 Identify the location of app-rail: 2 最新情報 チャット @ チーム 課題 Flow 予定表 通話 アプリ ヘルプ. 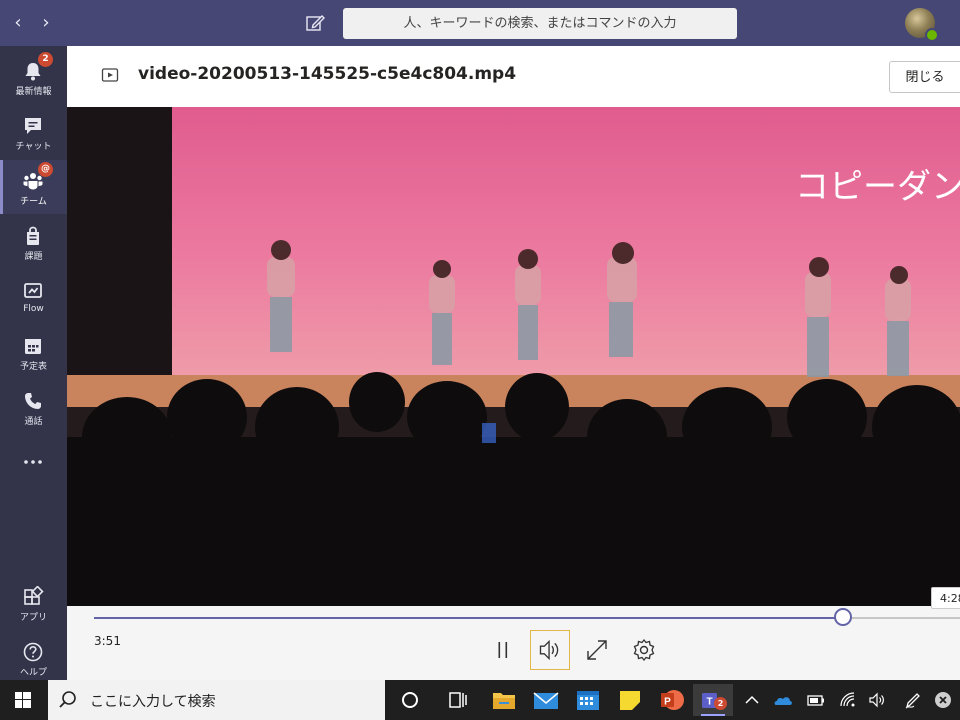
(33, 363).